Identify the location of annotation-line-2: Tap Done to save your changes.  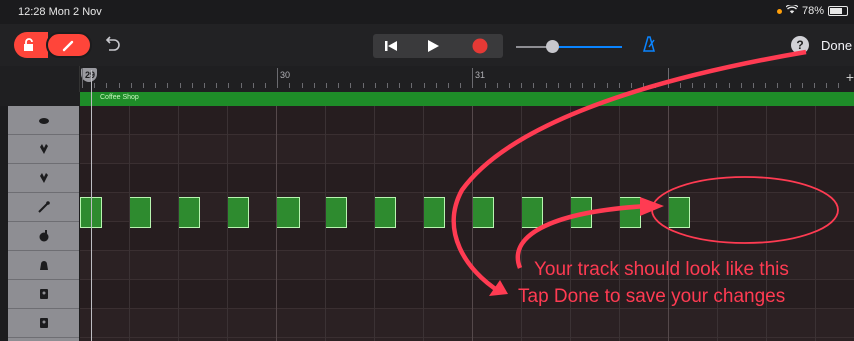
(652, 296).